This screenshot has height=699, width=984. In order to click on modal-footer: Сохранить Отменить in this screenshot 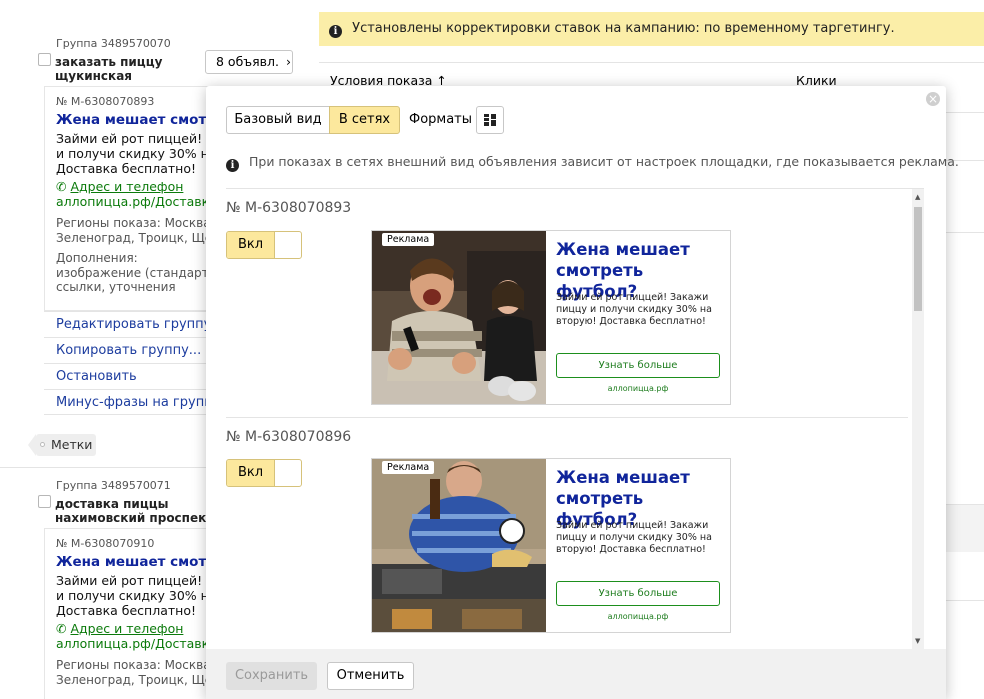, I will do `click(576, 674)`.